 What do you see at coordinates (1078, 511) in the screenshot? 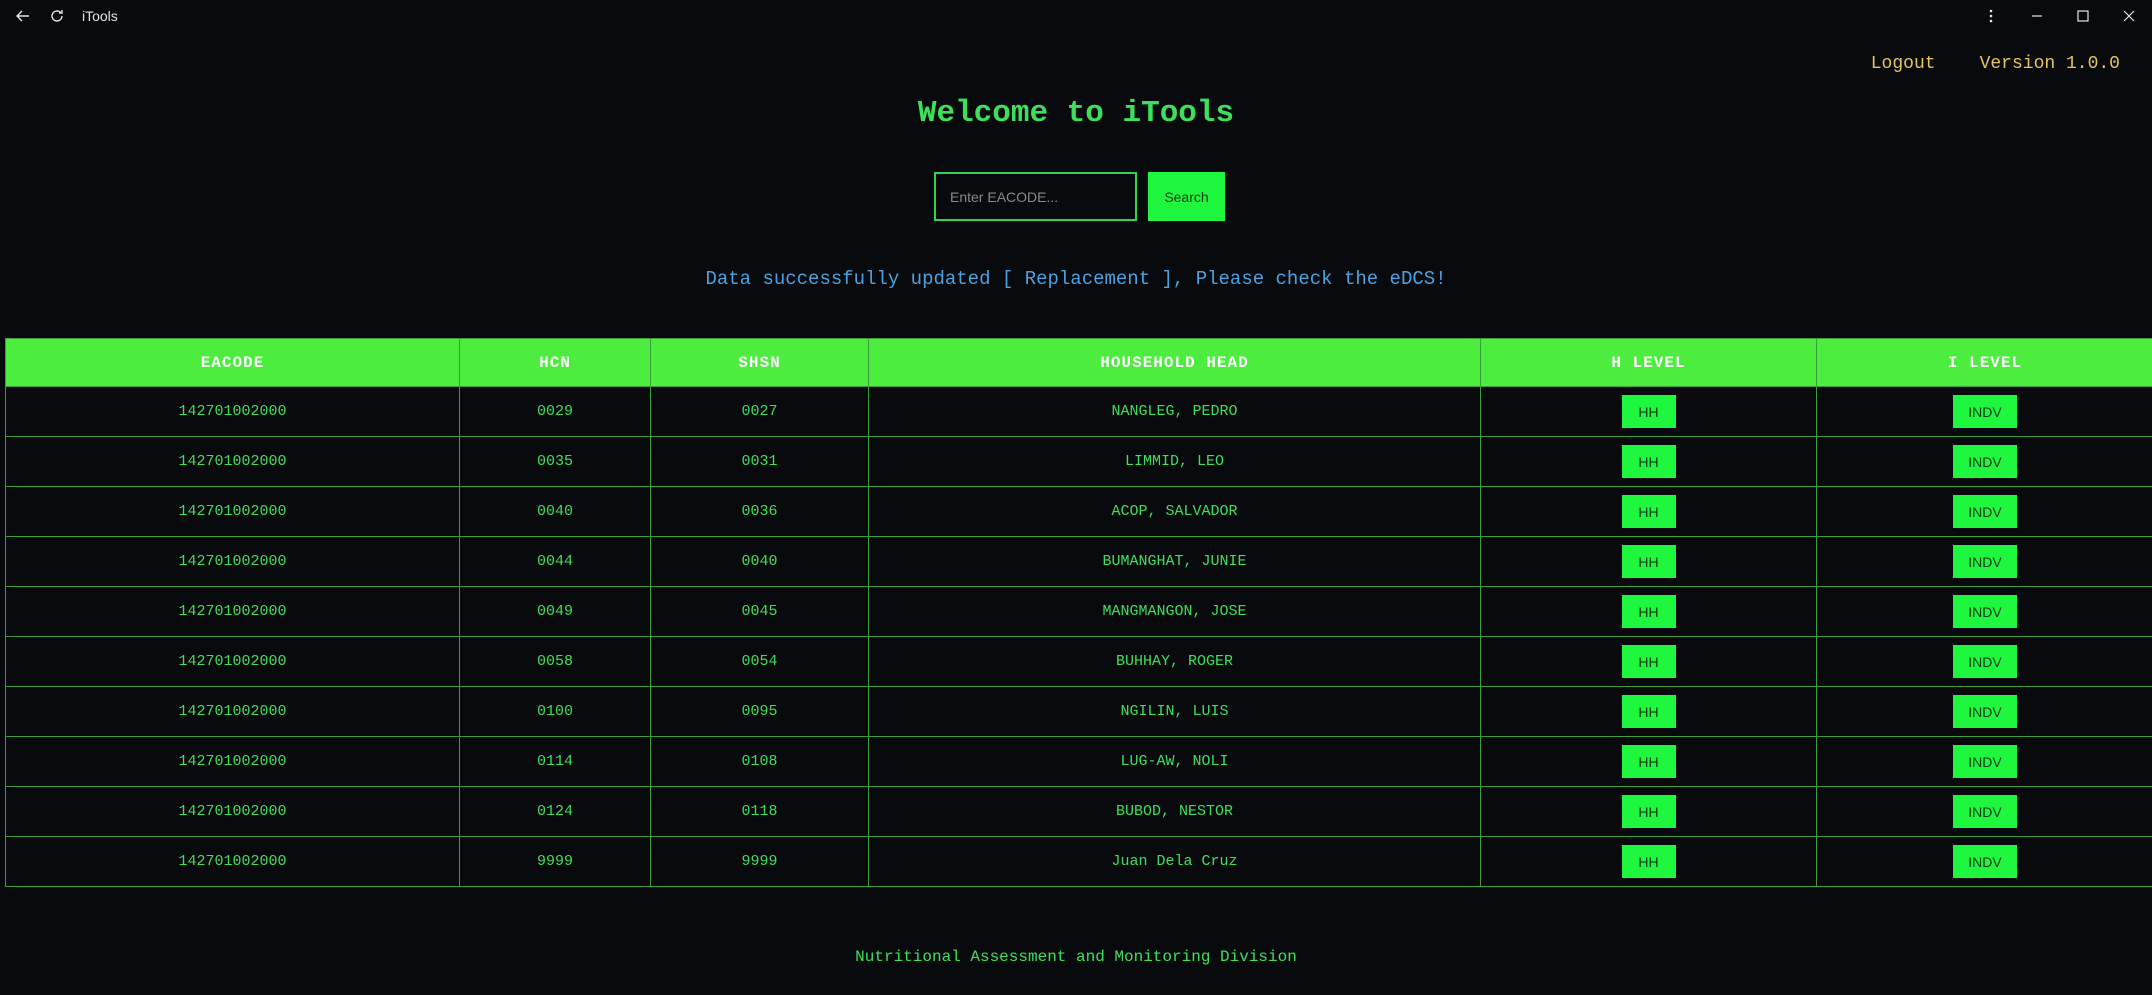
I see `table-row: 142701002000 0040 0036 ACOP, SALVADOR HH INDV` at bounding box center [1078, 511].